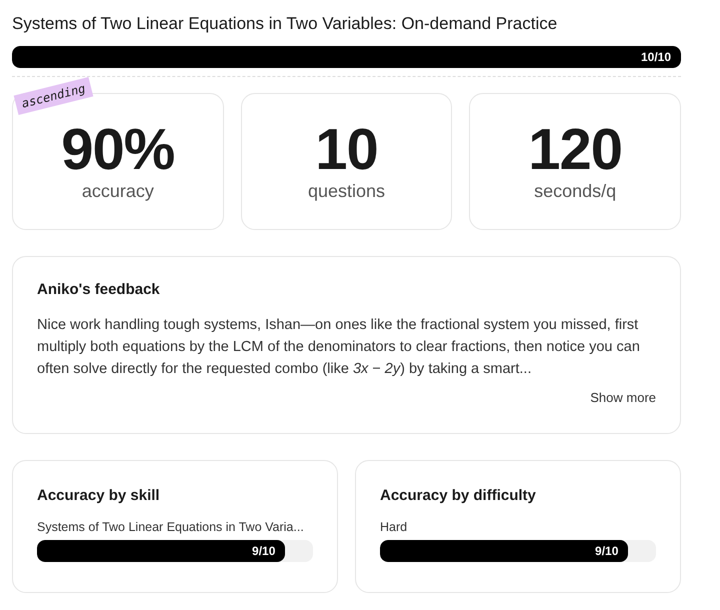 Image resolution: width=720 pixels, height=610 pixels. Describe the element at coordinates (656, 57) in the screenshot. I see `progress-count: 10/10` at that location.